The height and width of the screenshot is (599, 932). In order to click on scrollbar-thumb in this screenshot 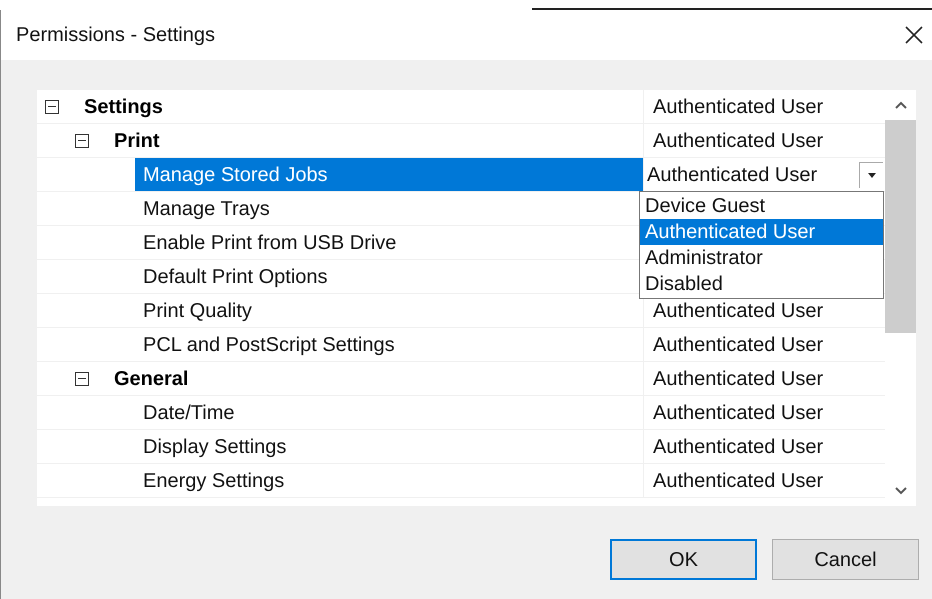, I will do `click(900, 226)`.